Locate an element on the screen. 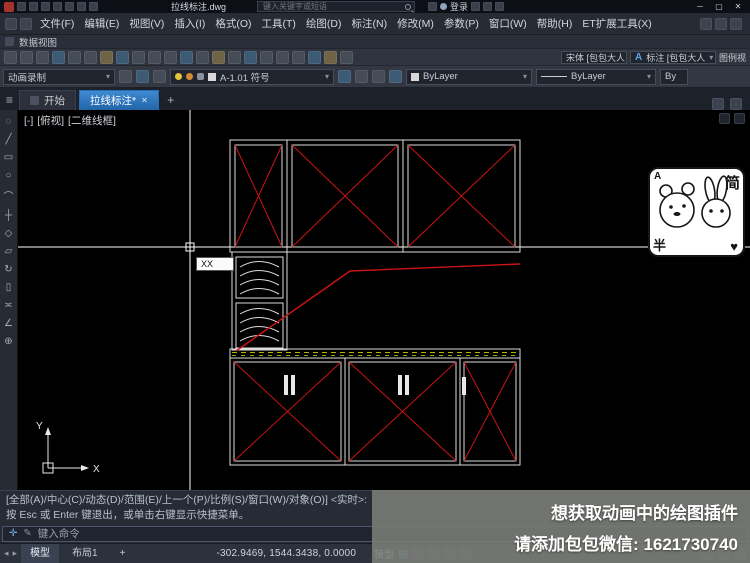  move-tool-icon: ┼ is located at coordinates (8, 215).